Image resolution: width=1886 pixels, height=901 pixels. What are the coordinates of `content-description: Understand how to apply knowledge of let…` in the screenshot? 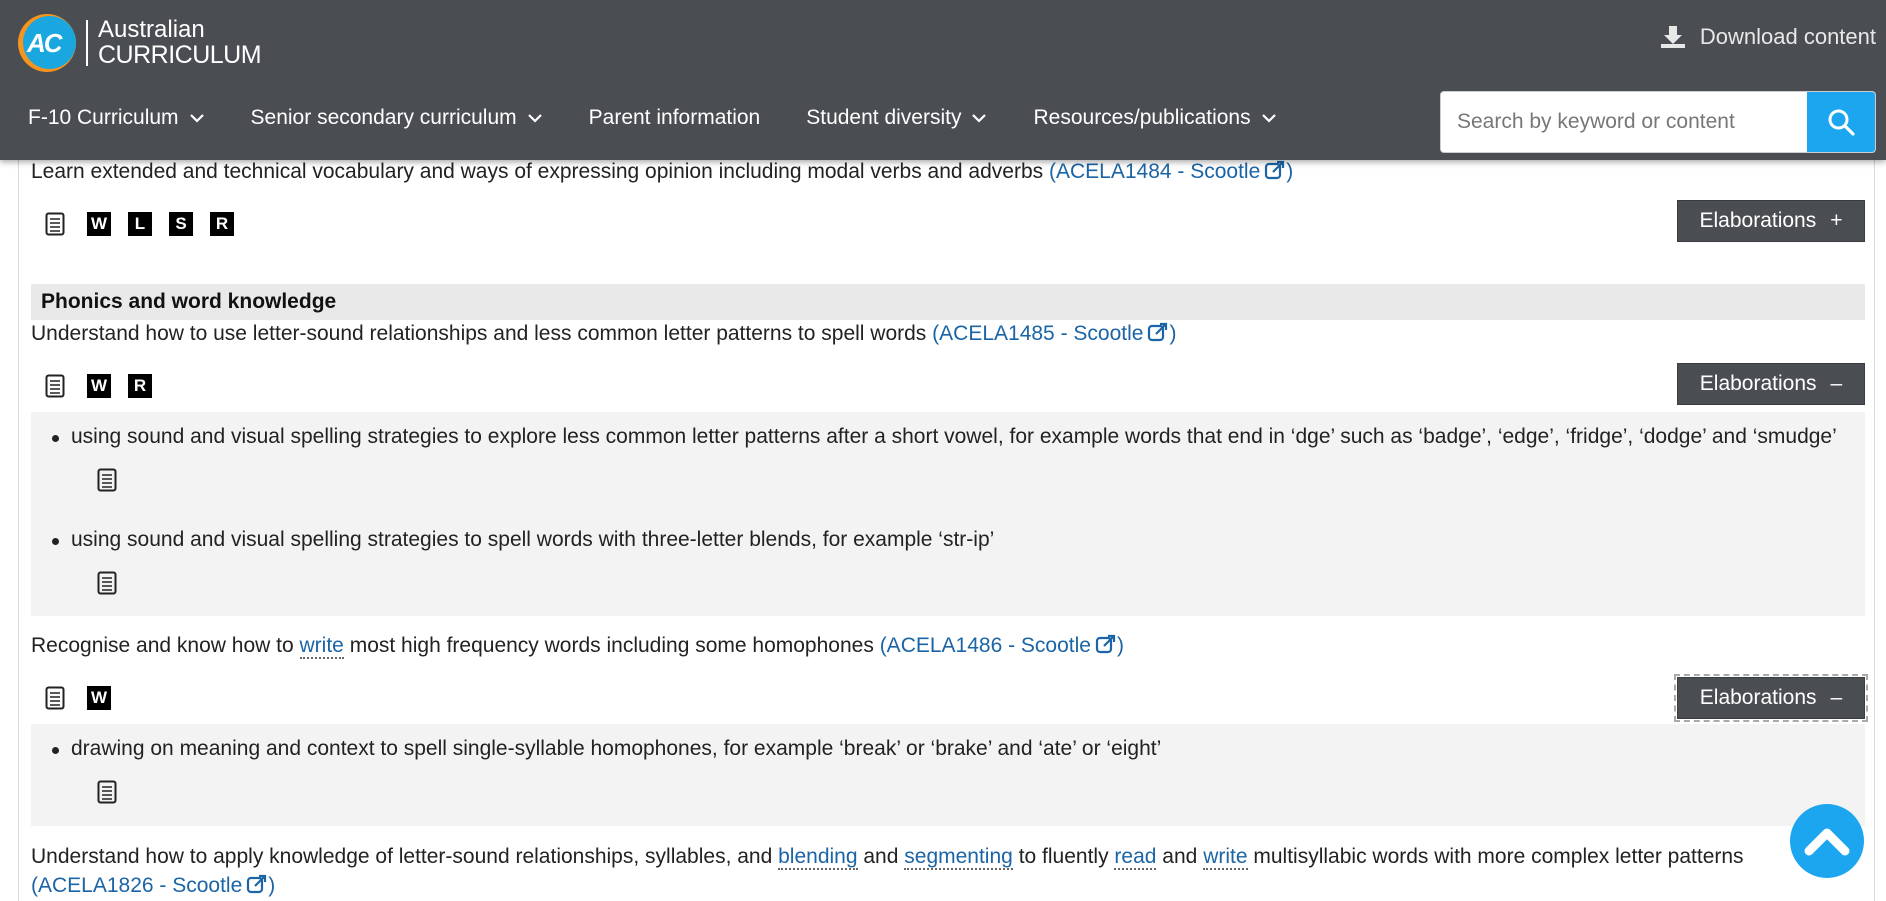 It's located at (887, 857).